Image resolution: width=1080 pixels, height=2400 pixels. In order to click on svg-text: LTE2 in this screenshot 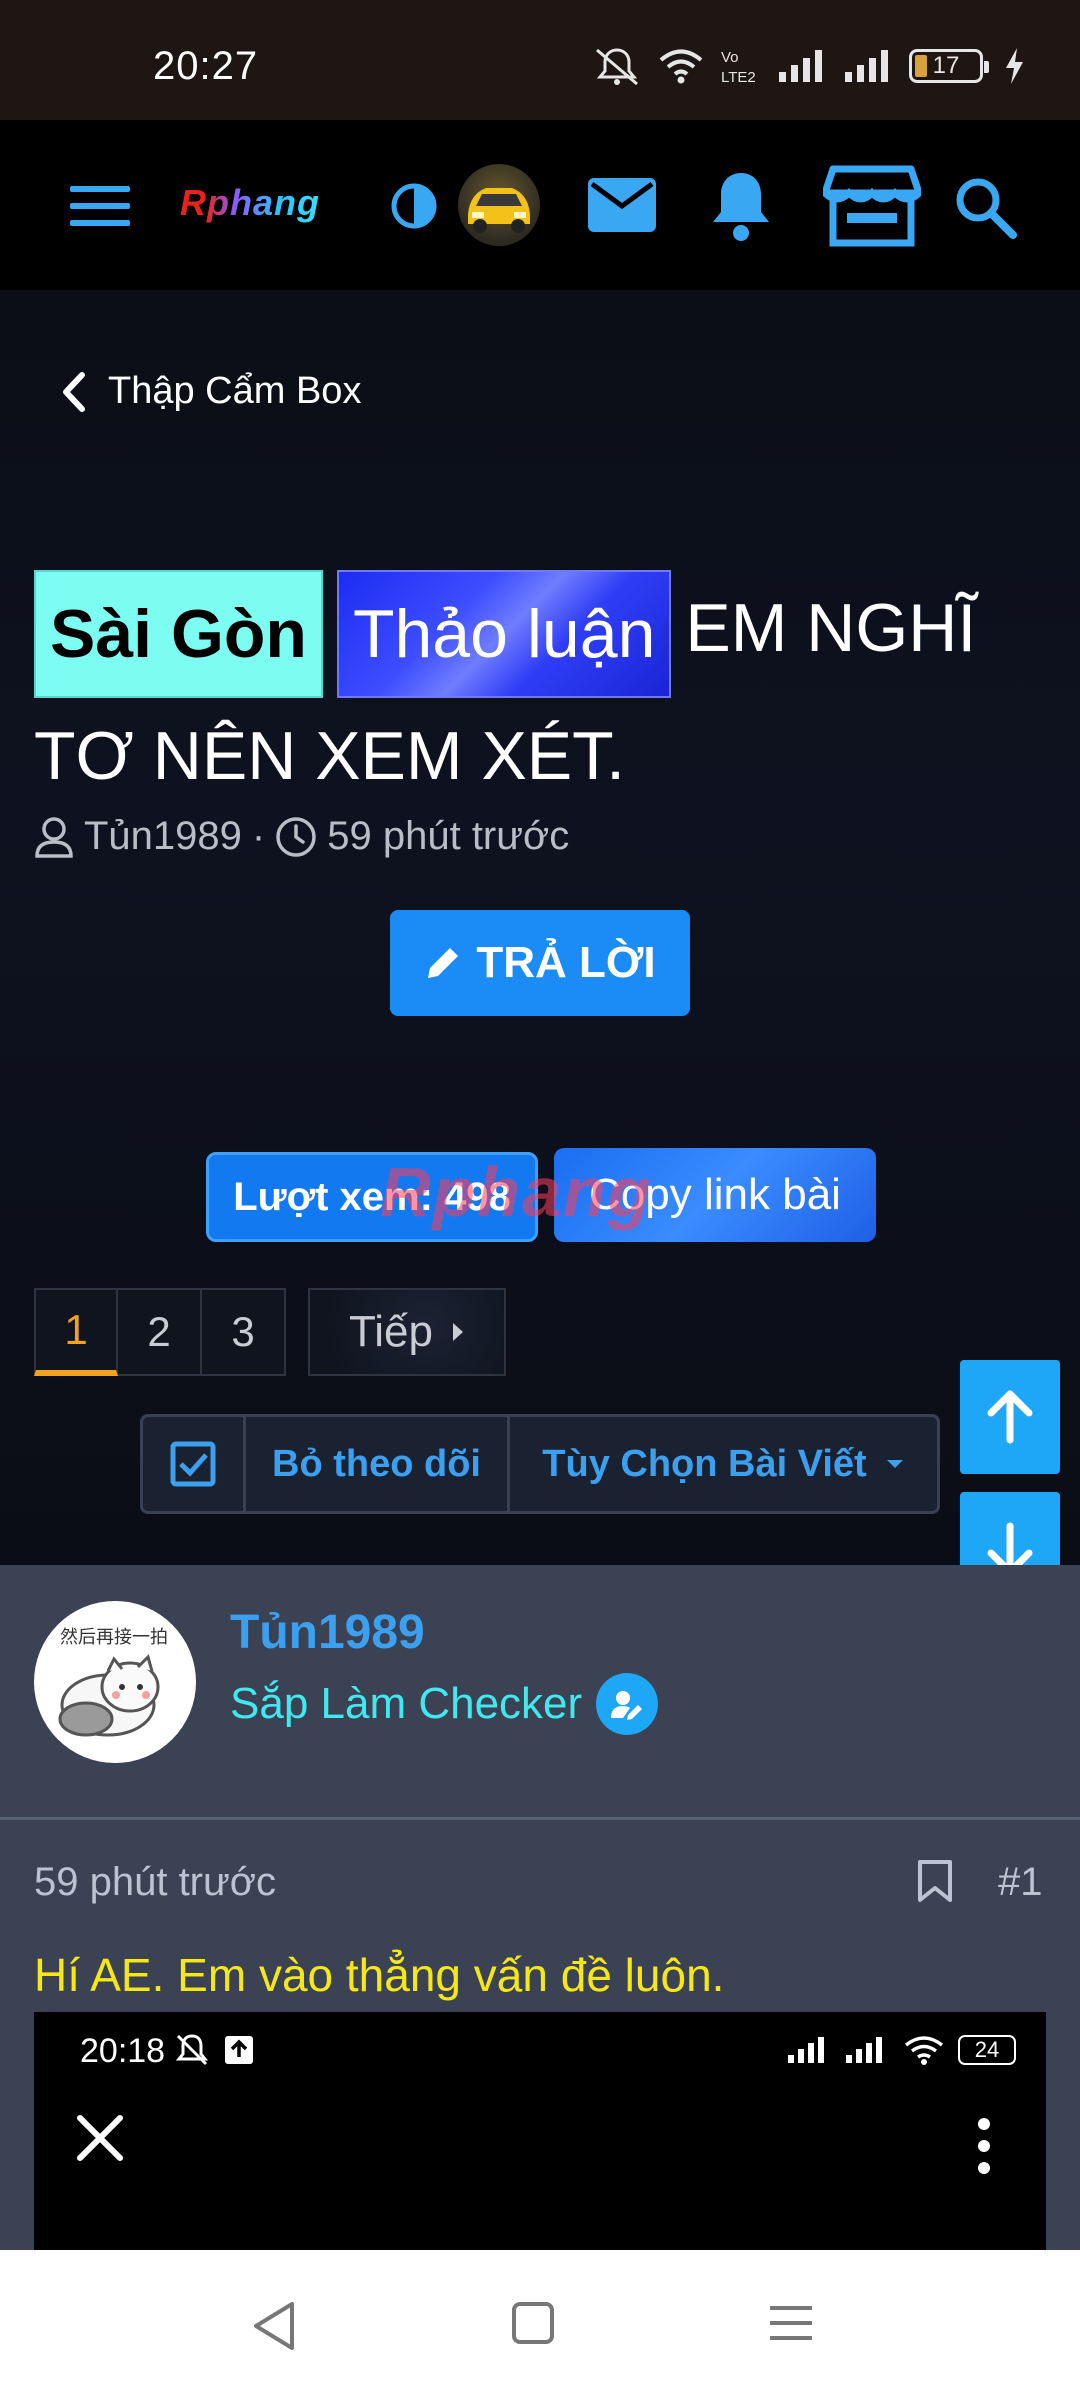, I will do `click(738, 77)`.